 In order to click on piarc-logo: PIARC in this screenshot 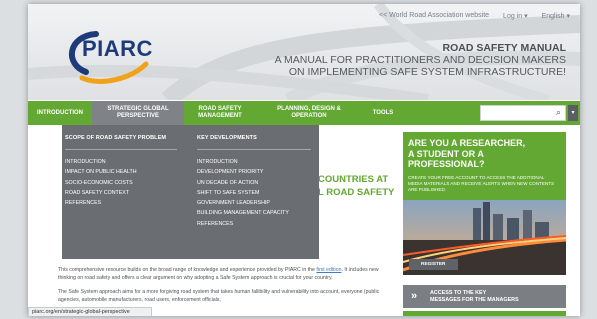, I will do `click(117, 49)`.